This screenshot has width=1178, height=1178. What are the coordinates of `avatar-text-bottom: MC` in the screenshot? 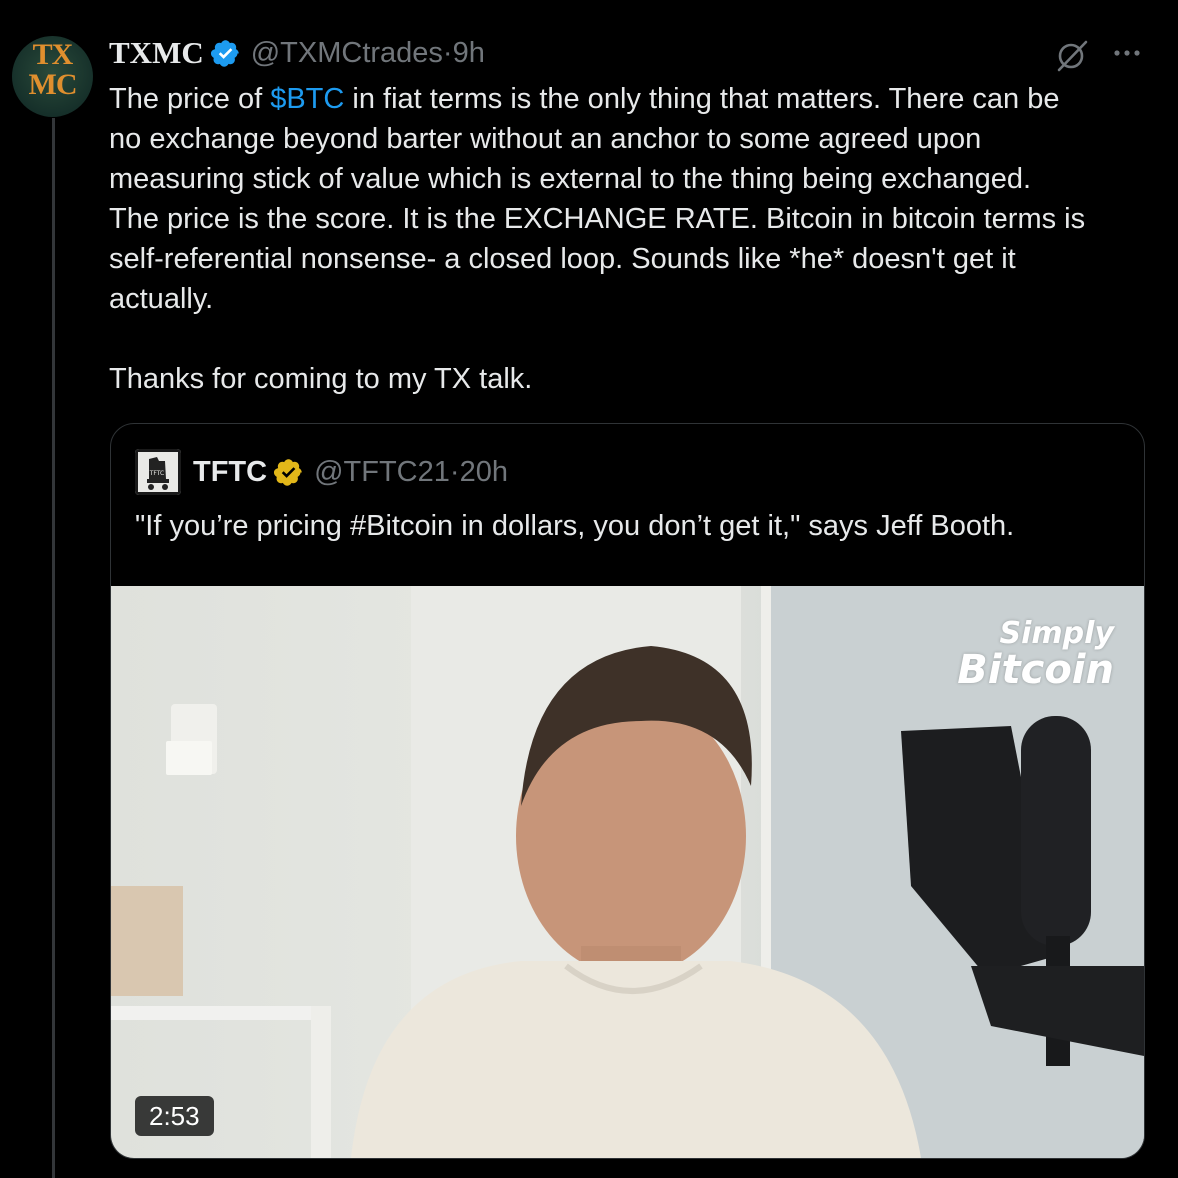 It's located at (53, 84).